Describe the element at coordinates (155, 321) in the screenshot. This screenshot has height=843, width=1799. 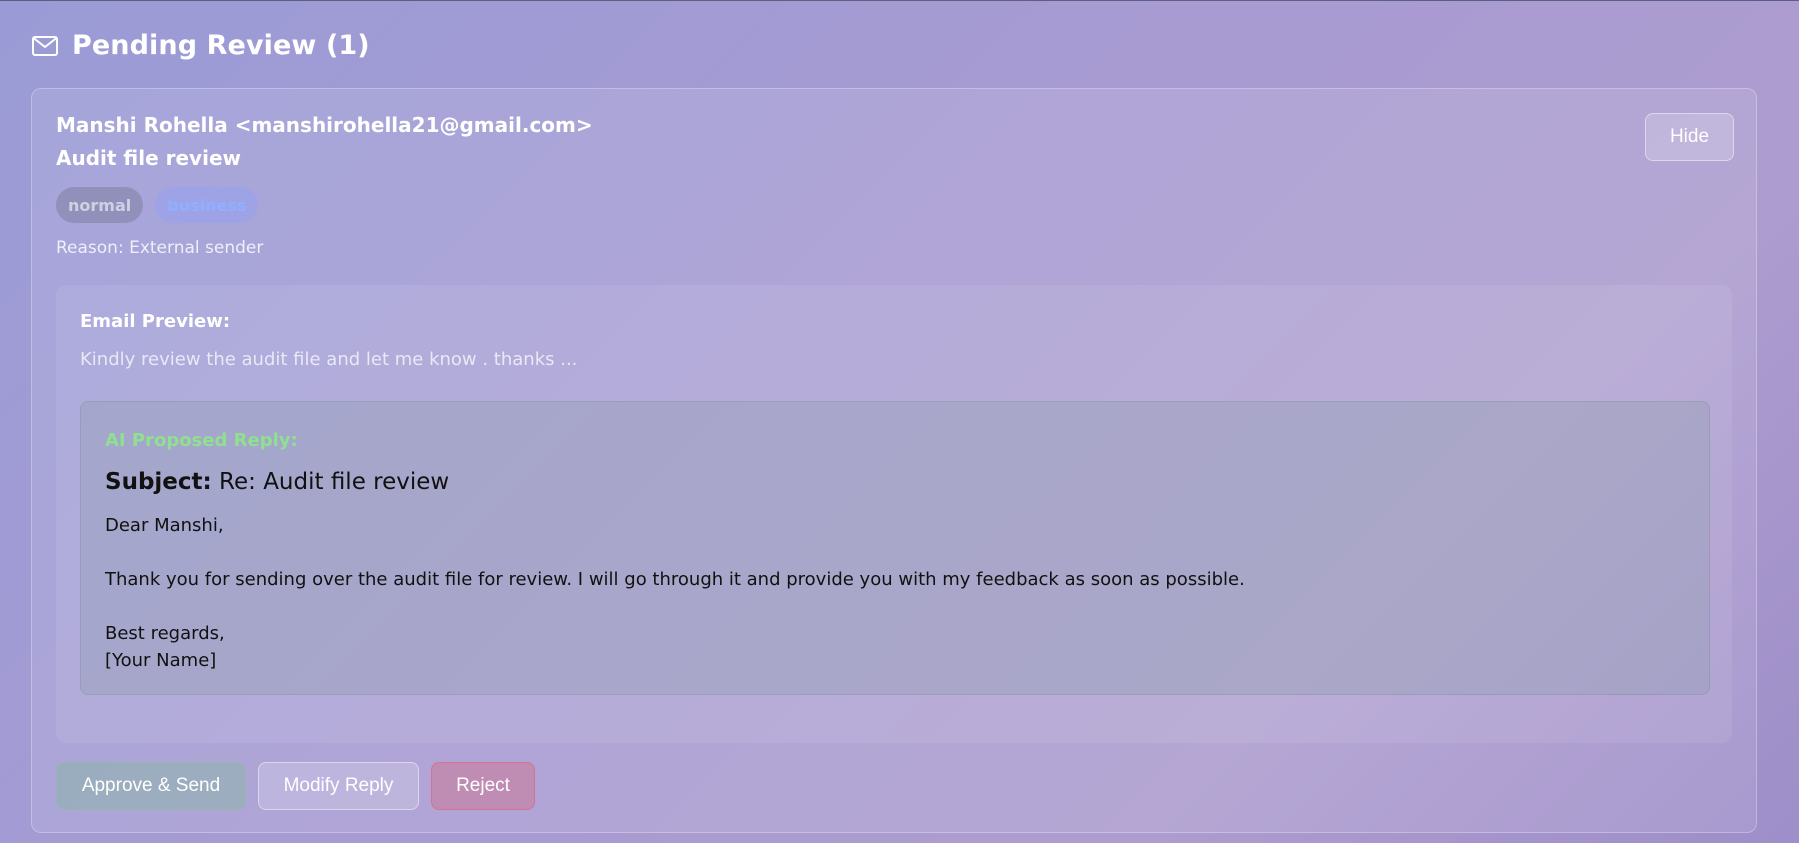
I see `preview-label: Email Preview:` at that location.